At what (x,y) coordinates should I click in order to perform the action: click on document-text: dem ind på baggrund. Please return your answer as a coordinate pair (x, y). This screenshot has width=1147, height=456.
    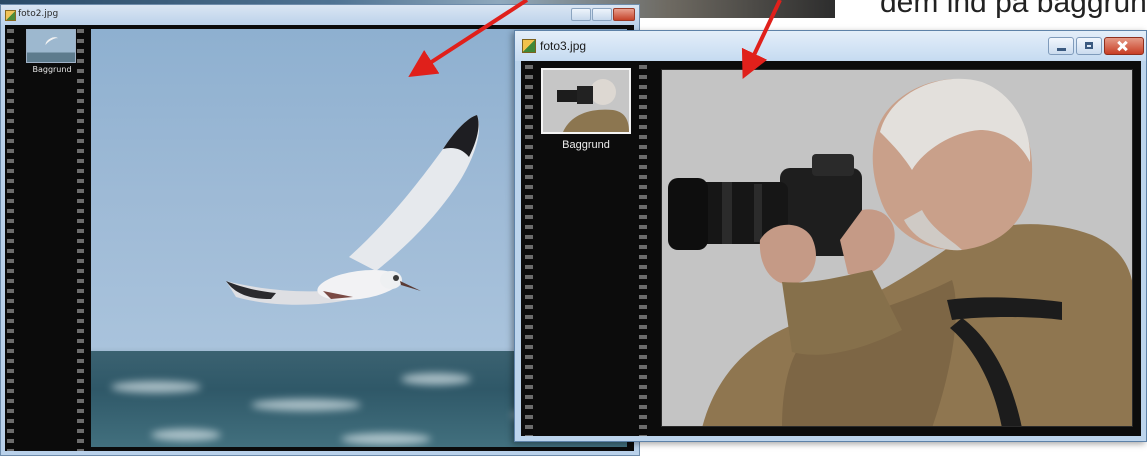
    Looking at the image, I should click on (1013, 9).